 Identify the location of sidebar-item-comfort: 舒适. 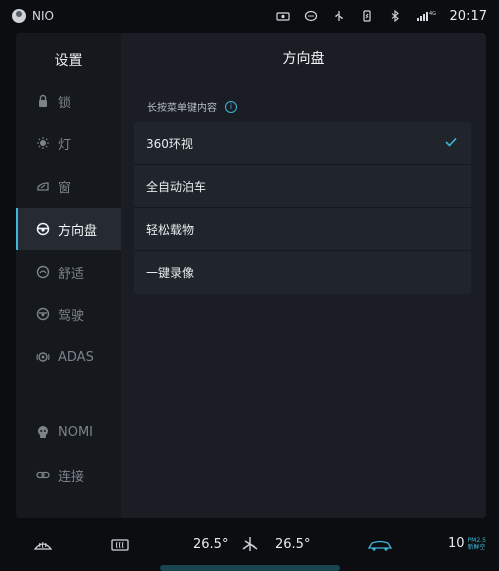
(68, 272).